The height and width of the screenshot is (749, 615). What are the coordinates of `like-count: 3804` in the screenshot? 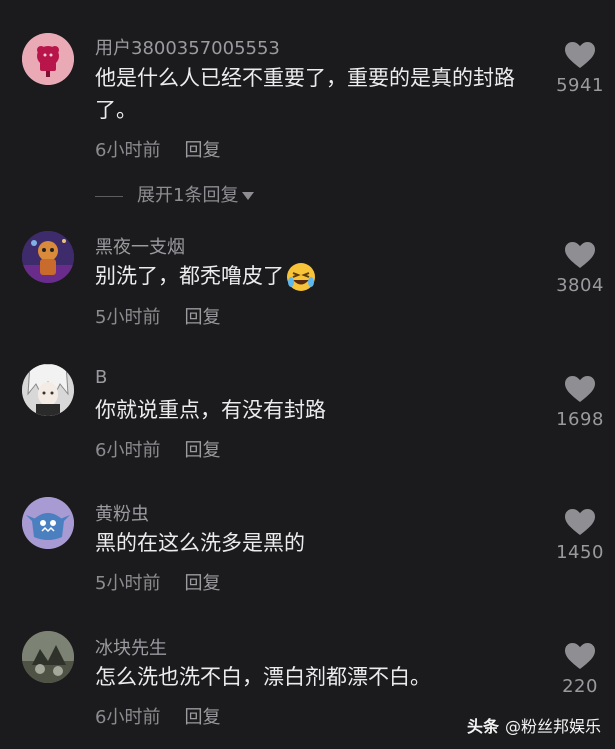 It's located at (580, 285).